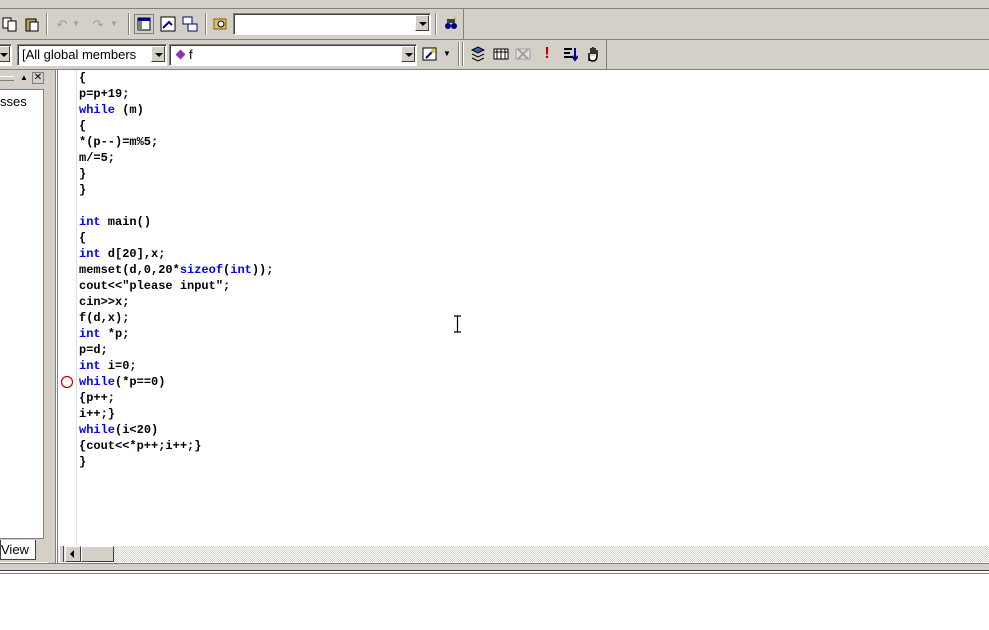  I want to click on undo-icon: ↶, so click(62, 24).